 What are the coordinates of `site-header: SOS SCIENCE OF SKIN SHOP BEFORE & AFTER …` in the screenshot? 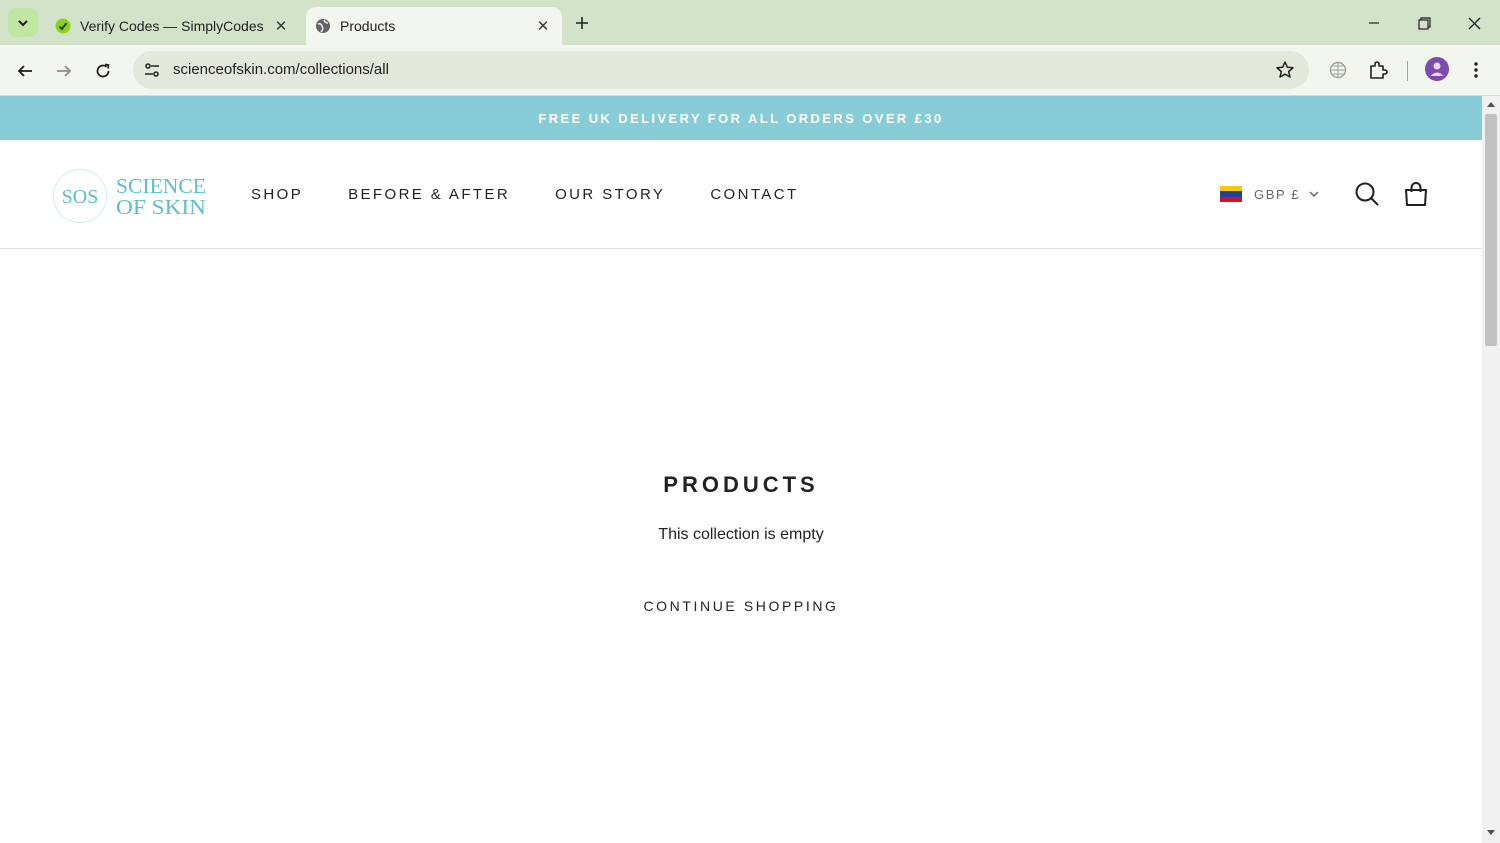 It's located at (741, 194).